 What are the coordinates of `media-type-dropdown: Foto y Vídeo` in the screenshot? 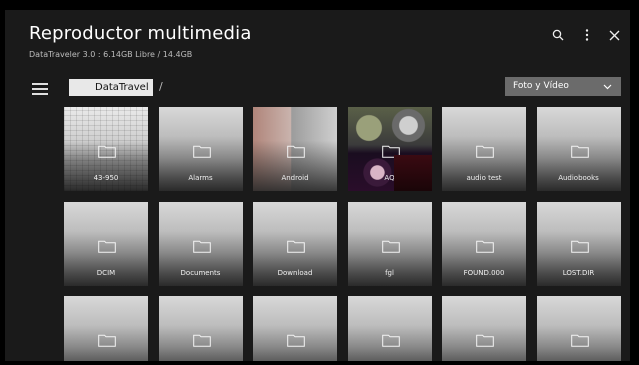 It's located at (563, 86).